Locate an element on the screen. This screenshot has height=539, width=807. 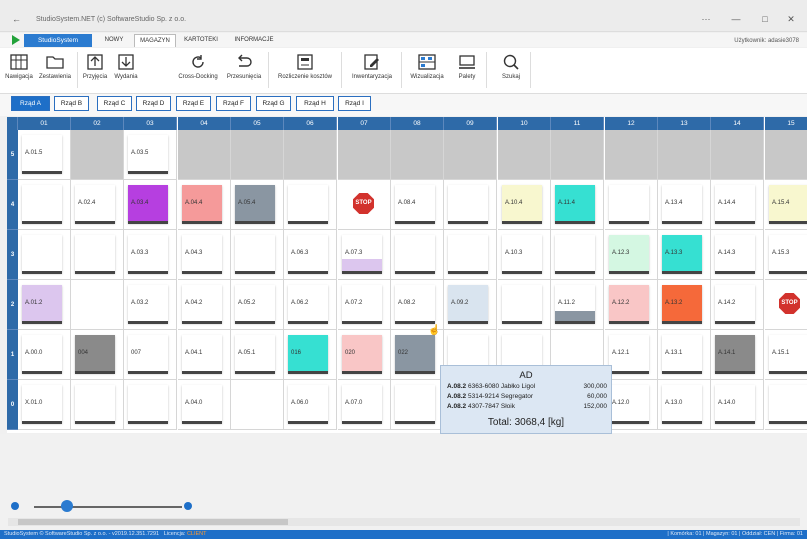
rack-cell: A.04.0 is located at coordinates (204, 405).